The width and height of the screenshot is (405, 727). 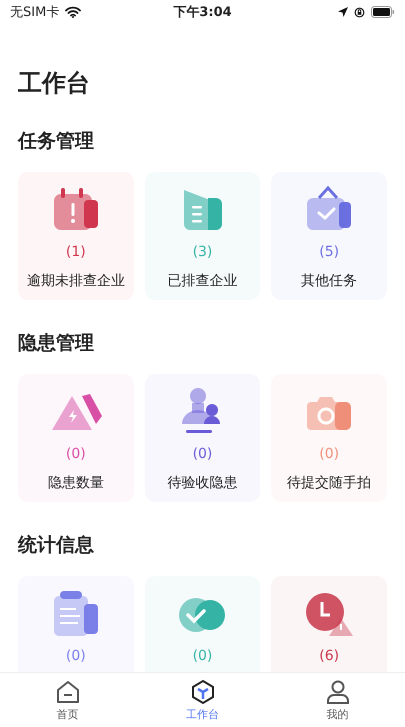 I want to click on count-text: (3), so click(x=202, y=252).